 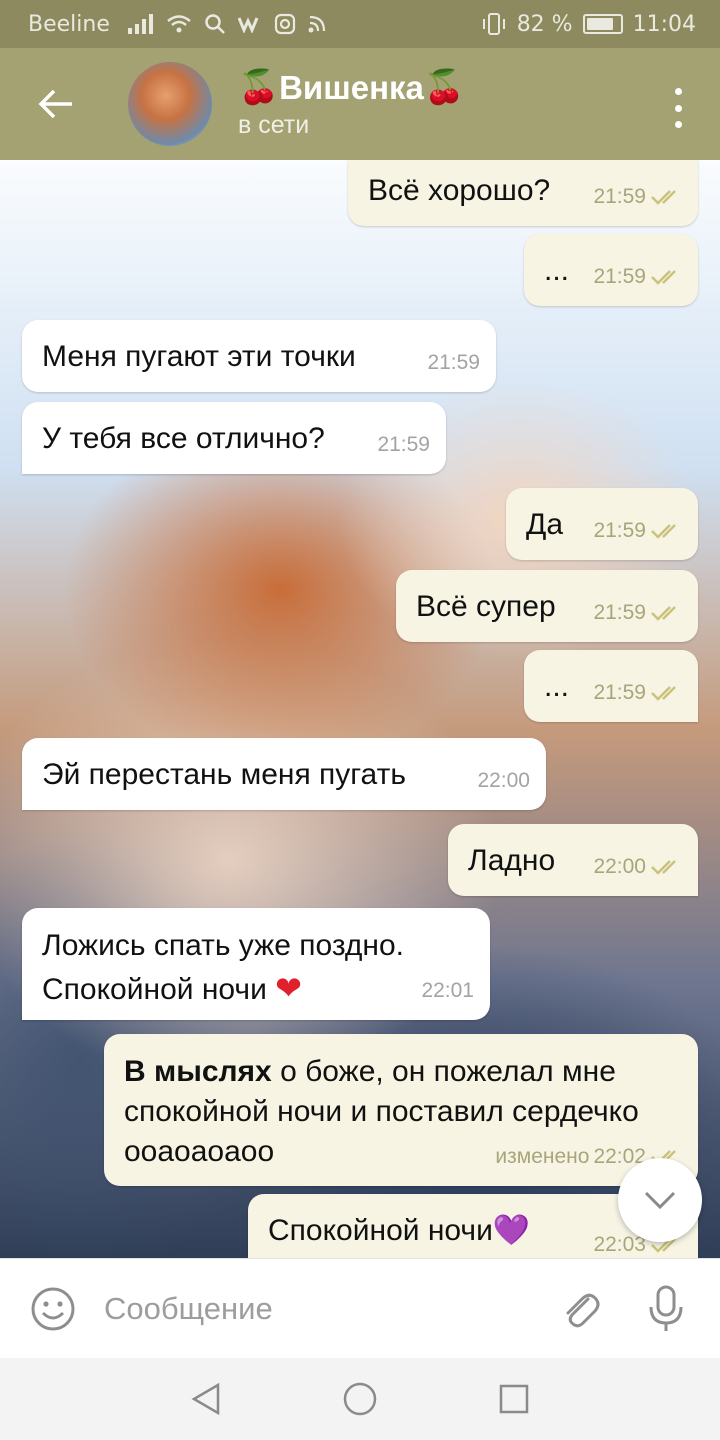 I want to click on message-bubble: Всё супер 21:59, so click(x=547, y=606).